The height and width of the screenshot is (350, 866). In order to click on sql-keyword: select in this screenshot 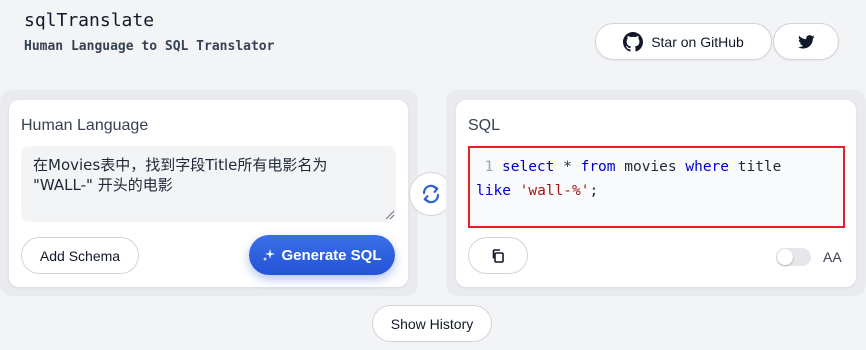, I will do `click(528, 167)`.